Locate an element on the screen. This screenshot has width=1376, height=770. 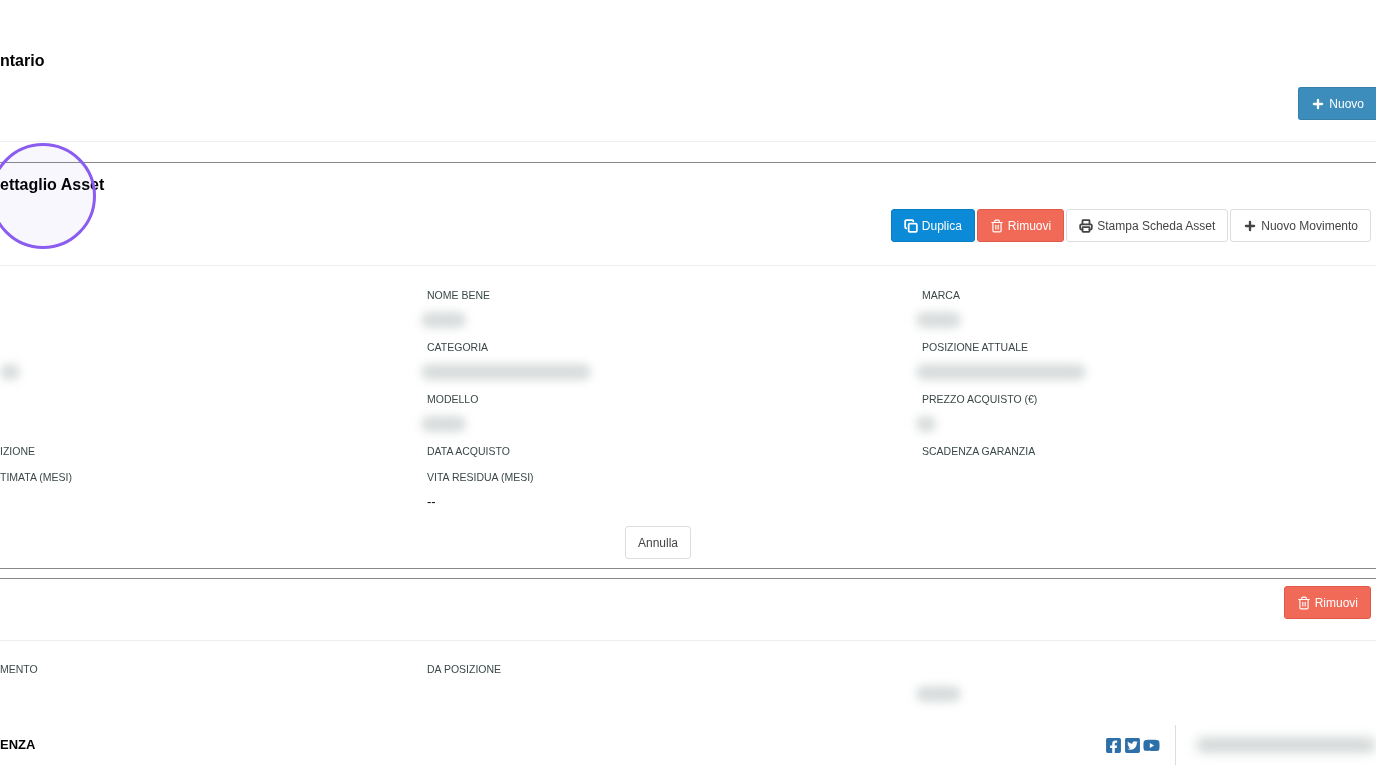
twitter-icon is located at coordinates (1132, 745).